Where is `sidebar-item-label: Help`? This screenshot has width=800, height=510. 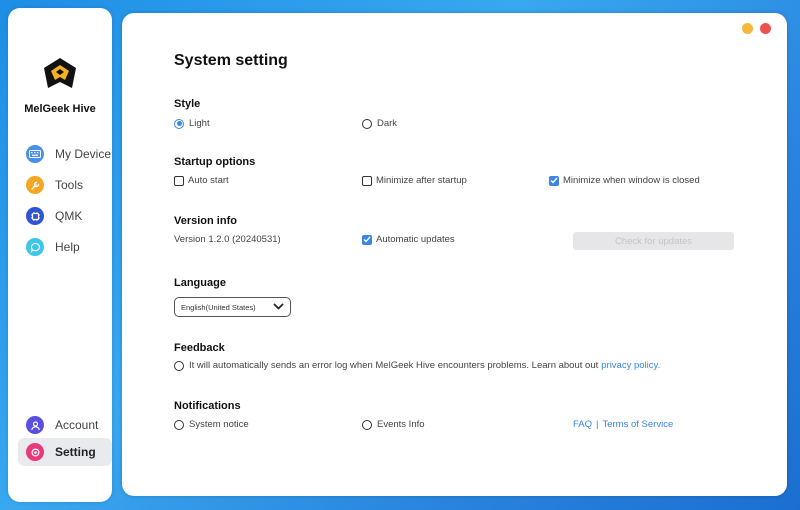
sidebar-item-label: Help is located at coordinates (67, 247).